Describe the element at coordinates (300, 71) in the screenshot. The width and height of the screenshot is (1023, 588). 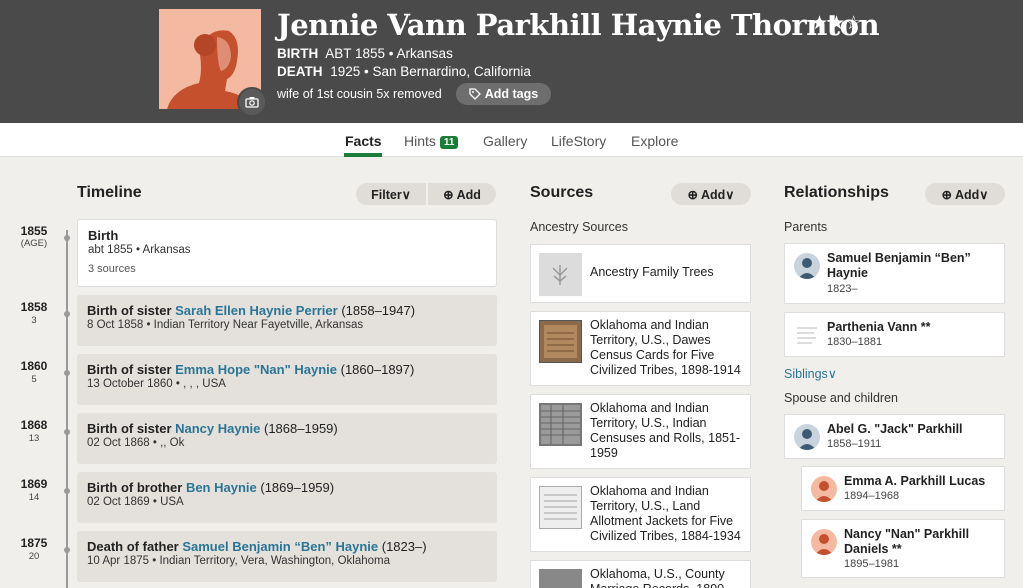
I see `death-label: DEATH` at that location.